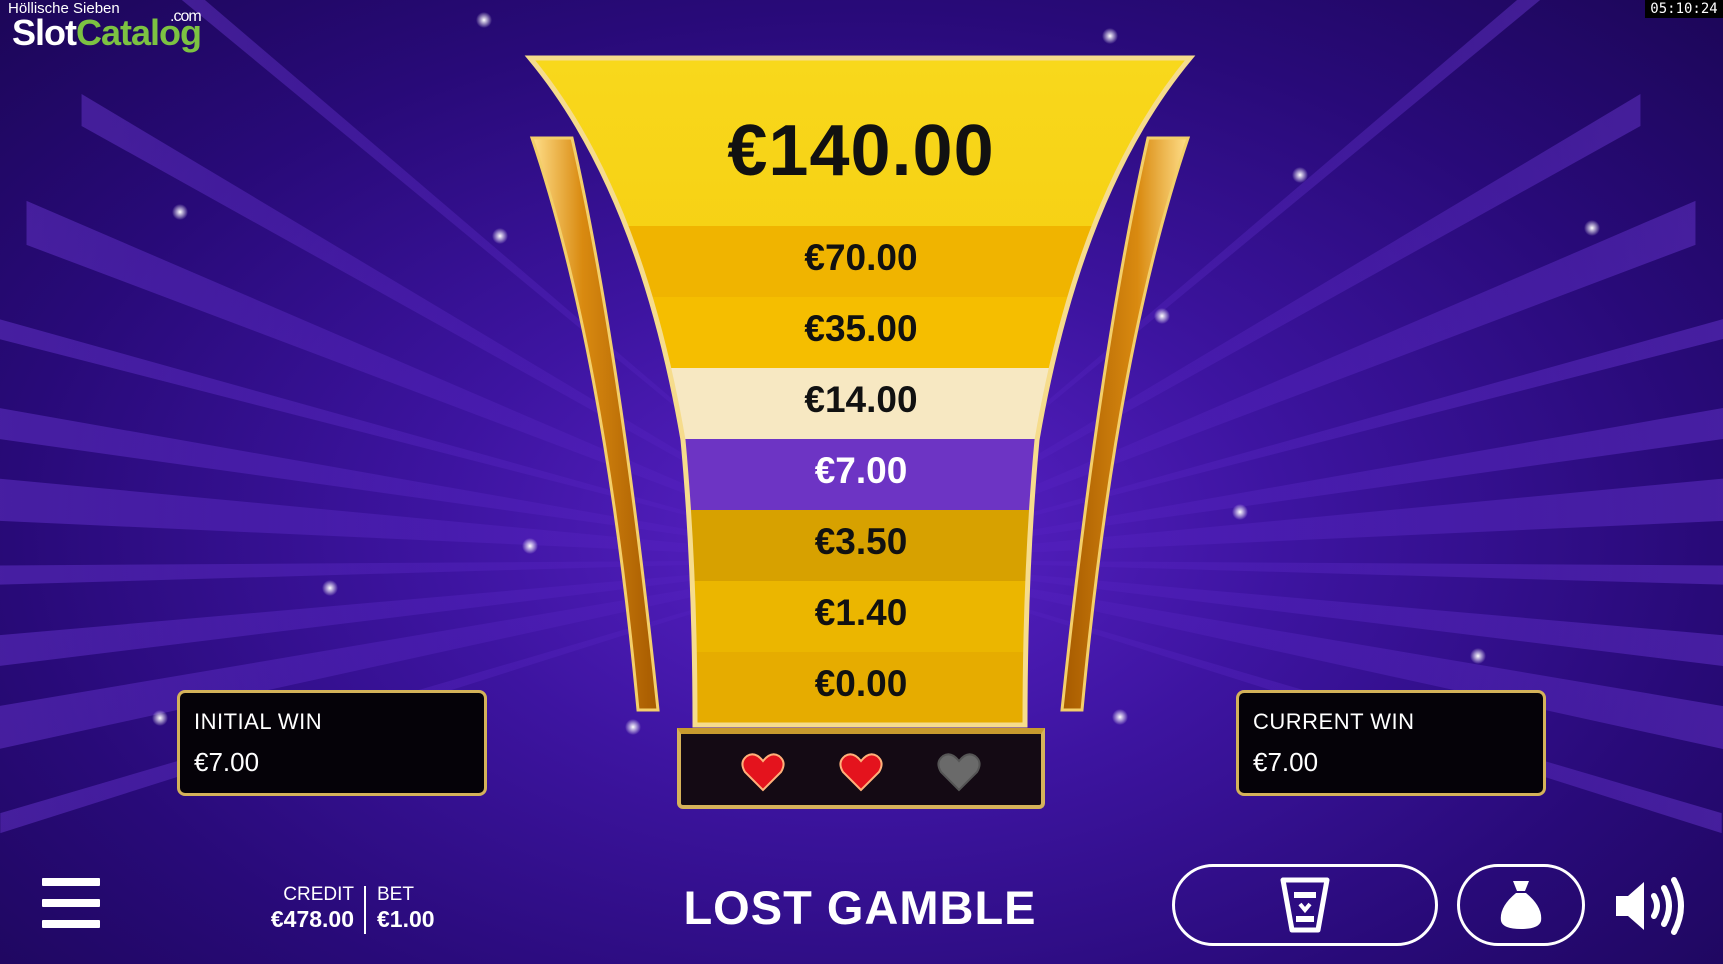  I want to click on sound-button, so click(1651, 906).